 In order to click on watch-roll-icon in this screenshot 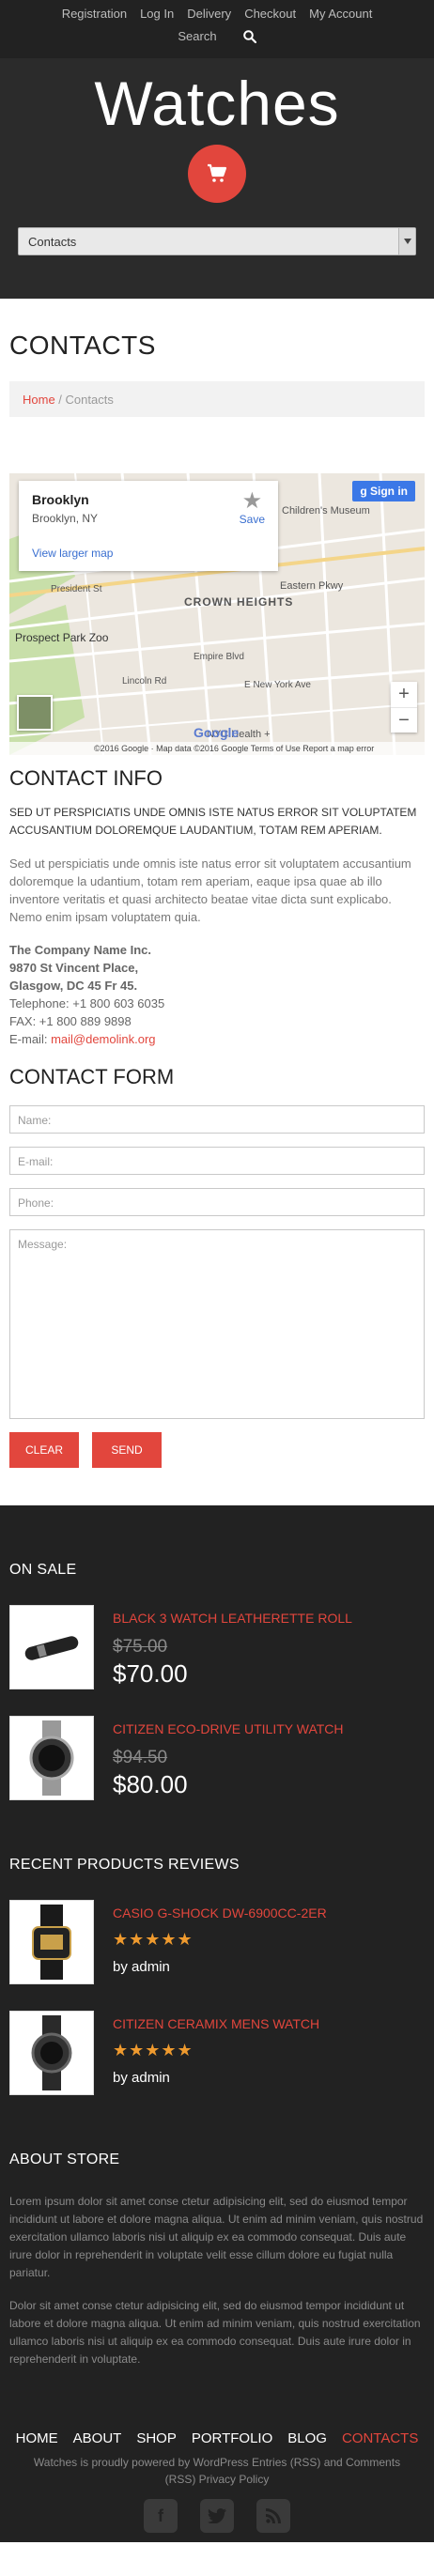, I will do `click(51, 1648)`.